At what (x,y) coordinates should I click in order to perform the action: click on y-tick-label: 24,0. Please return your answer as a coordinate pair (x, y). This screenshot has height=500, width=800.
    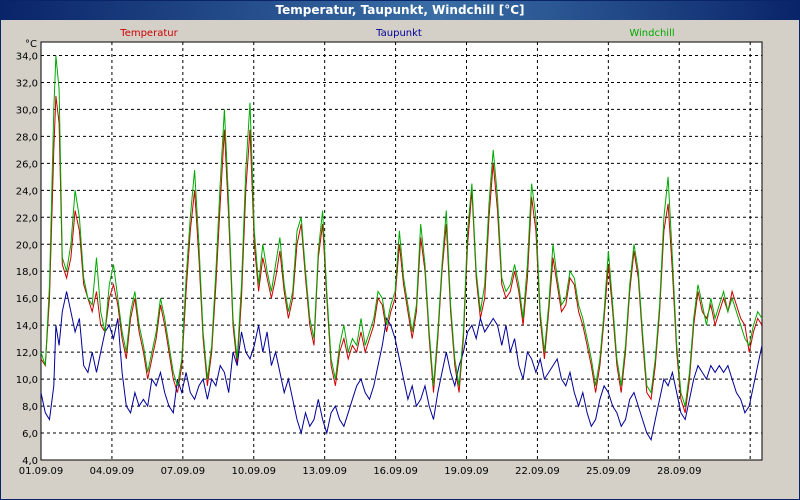
    Looking at the image, I should click on (27, 191).